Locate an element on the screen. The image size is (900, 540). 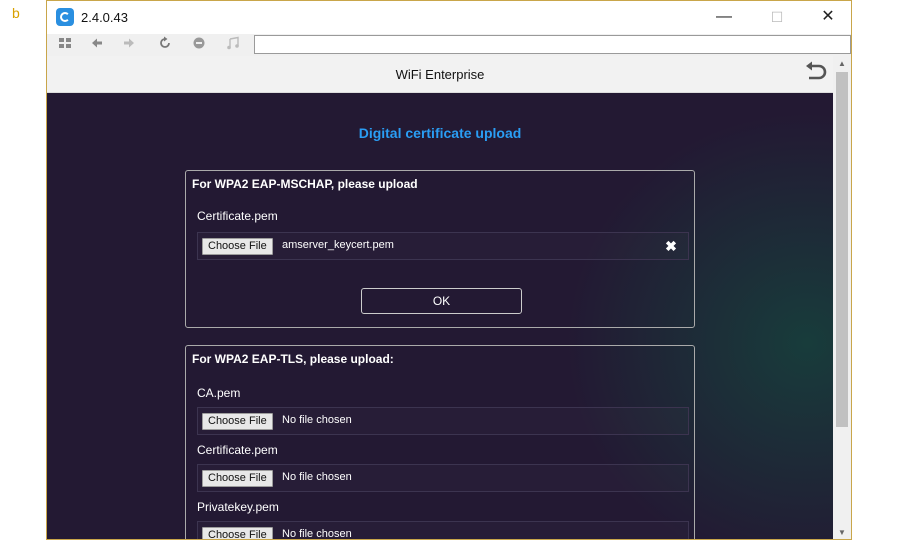
panel-letter: b is located at coordinates (16, 13).